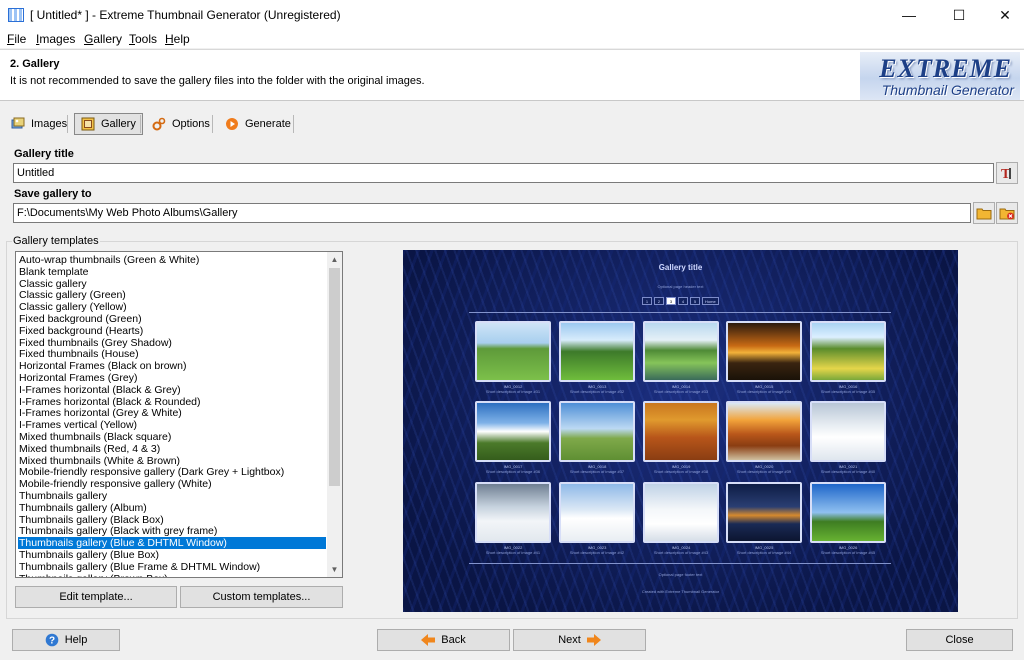 The height and width of the screenshot is (660, 1024). What do you see at coordinates (172, 307) in the screenshot?
I see `template-list-item: Classic gallery (Yellow)` at bounding box center [172, 307].